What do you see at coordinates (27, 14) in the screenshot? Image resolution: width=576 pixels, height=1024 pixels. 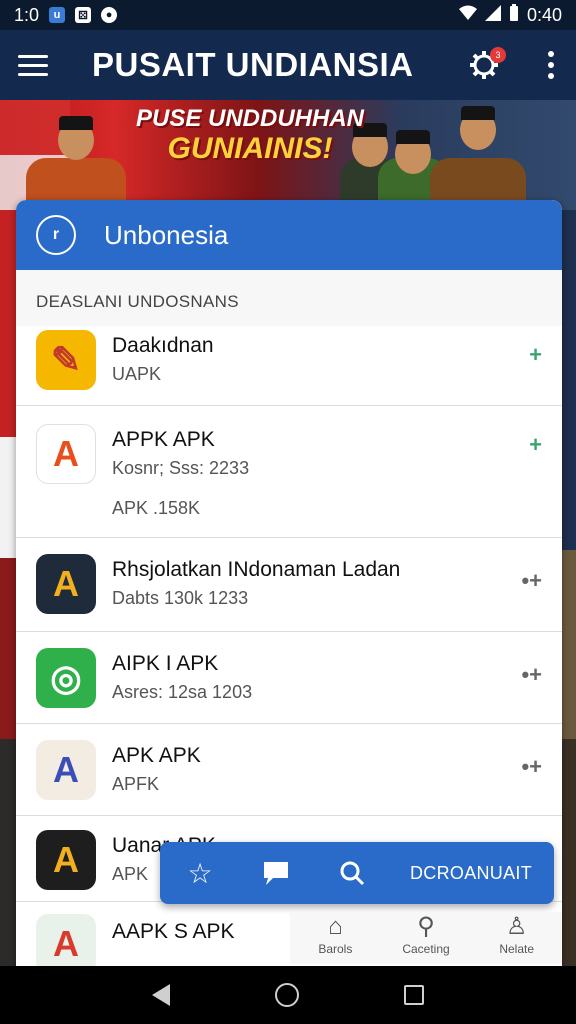 I see `status-time-left: 1:0` at bounding box center [27, 14].